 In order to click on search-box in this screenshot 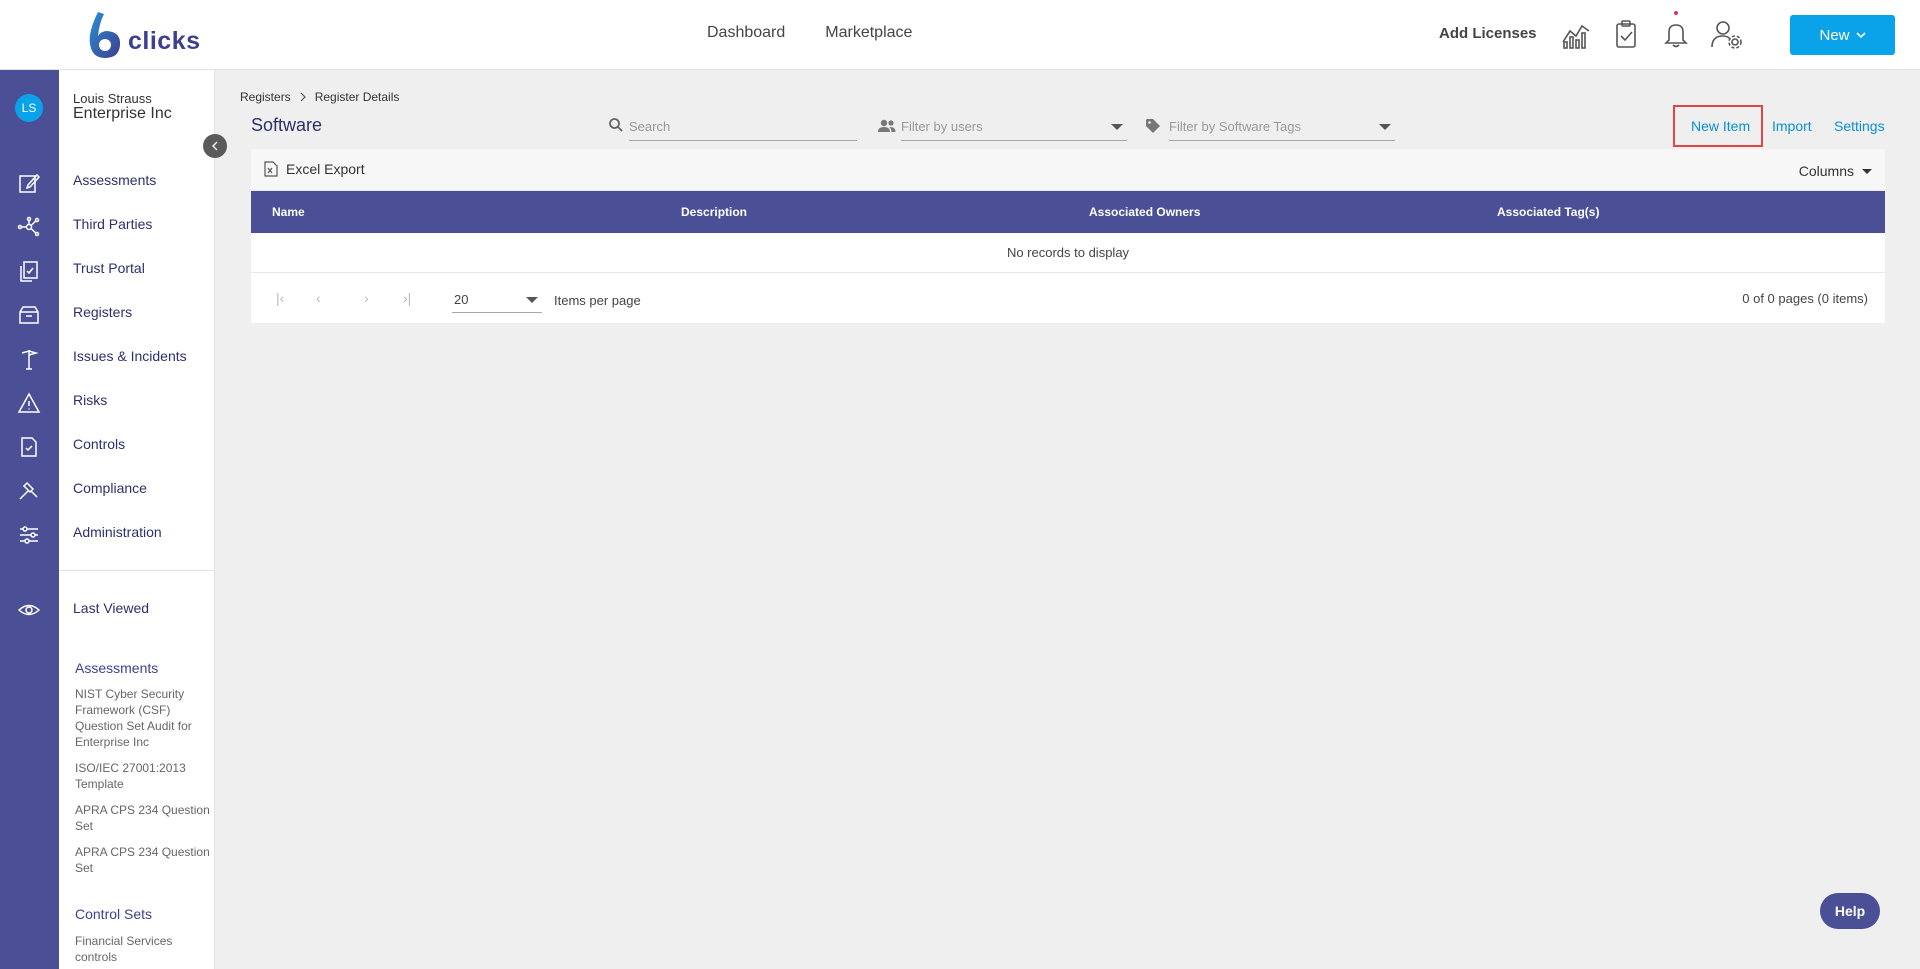, I will do `click(732, 127)`.